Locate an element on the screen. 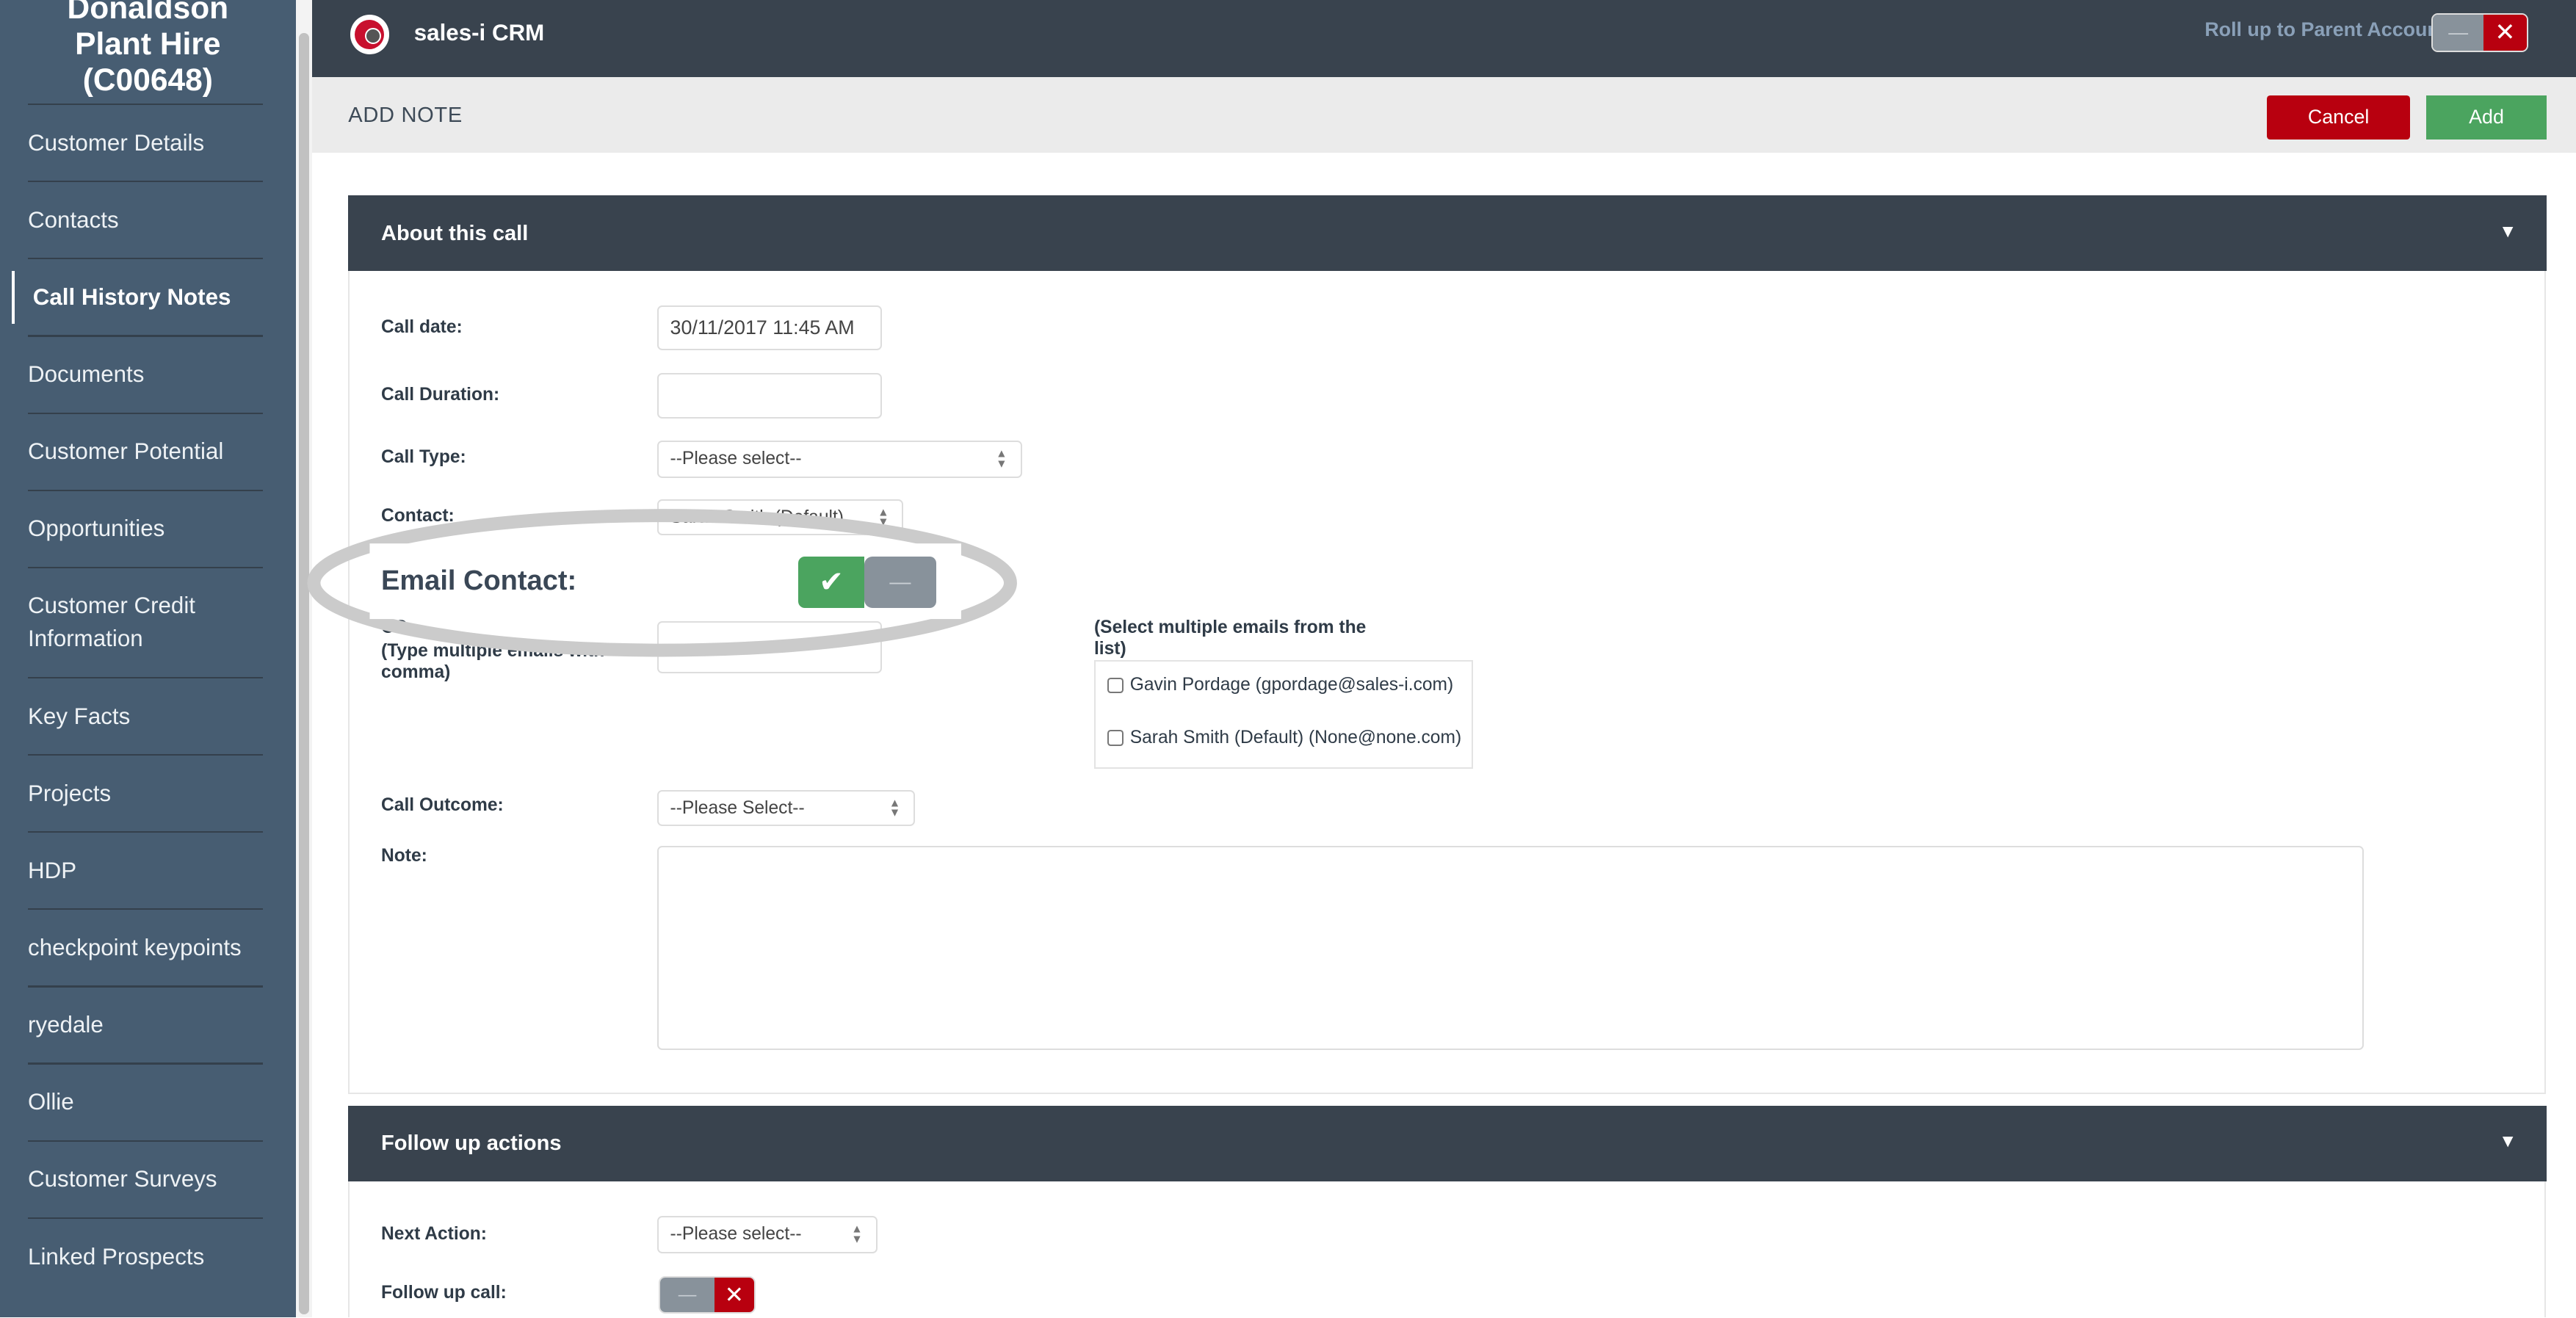 The image size is (2576, 1318). account-name-line2: Plant Hire is located at coordinates (148, 44).